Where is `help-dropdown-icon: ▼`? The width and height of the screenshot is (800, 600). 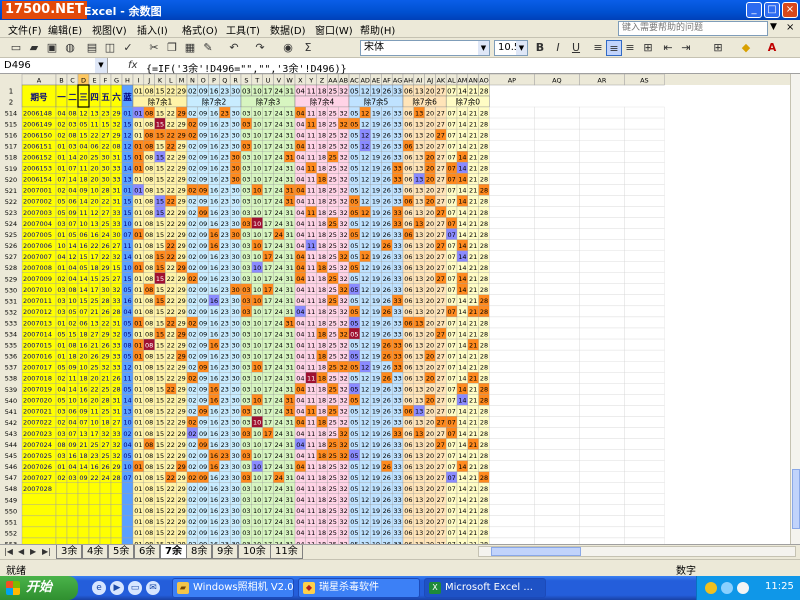 help-dropdown-icon: ▼ is located at coordinates (773, 27).